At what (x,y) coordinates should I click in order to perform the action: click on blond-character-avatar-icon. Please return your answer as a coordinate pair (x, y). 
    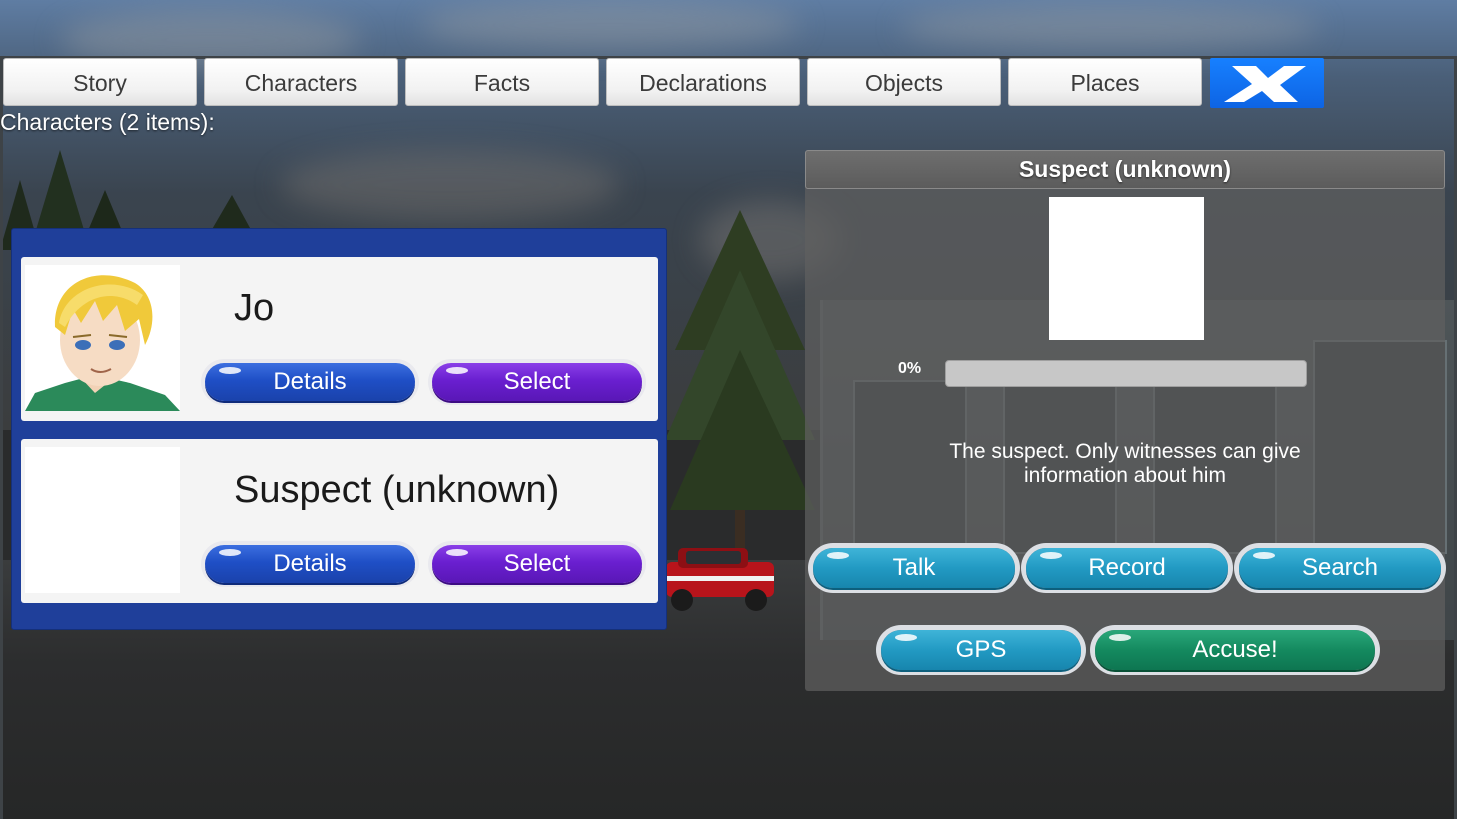
    Looking at the image, I should click on (102, 338).